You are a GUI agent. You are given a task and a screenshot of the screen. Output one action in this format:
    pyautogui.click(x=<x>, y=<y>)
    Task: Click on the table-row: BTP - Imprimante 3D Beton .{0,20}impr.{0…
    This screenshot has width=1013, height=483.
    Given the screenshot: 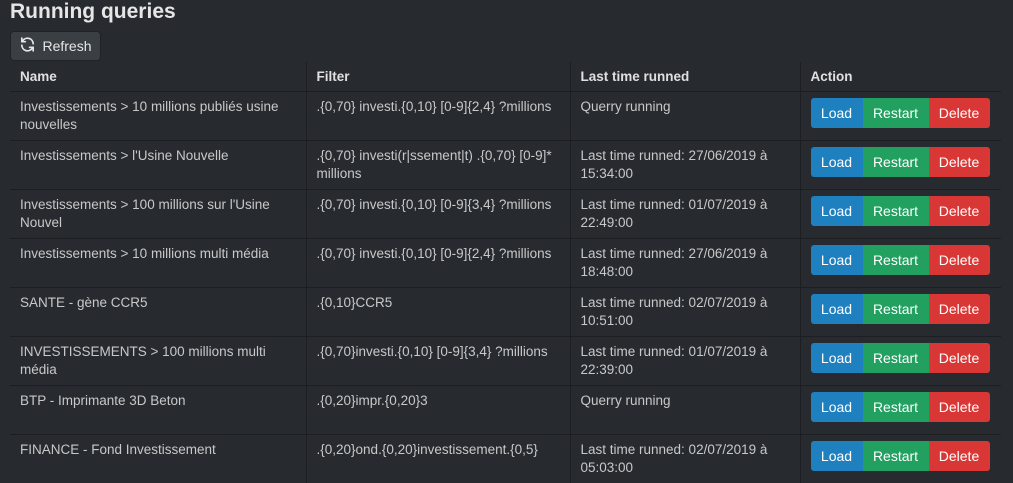 What is the action you would take?
    pyautogui.click(x=505, y=410)
    